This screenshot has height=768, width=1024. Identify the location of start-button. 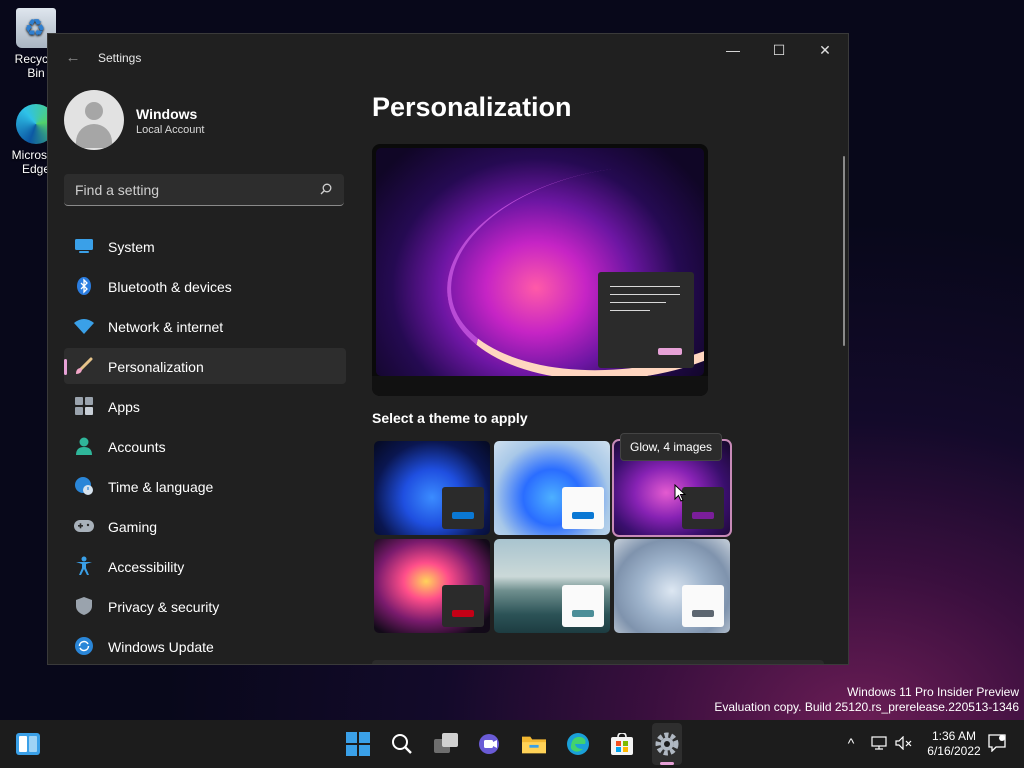
(358, 744).